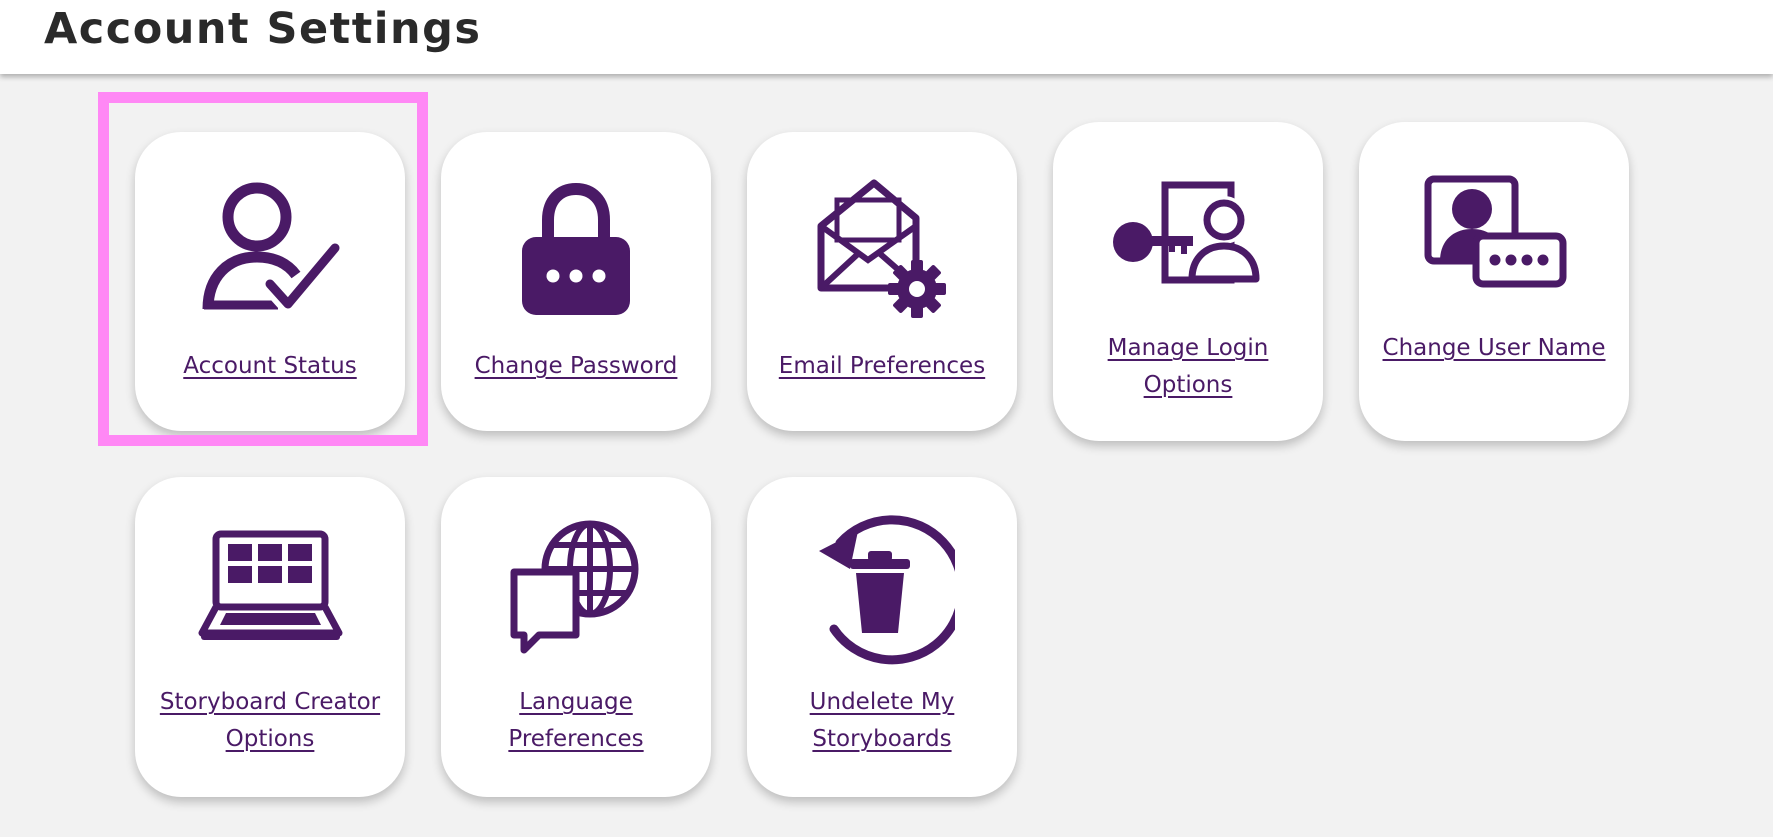 This screenshot has width=1773, height=837. What do you see at coordinates (882, 588) in the screenshot?
I see `trash-restore-icon` at bounding box center [882, 588].